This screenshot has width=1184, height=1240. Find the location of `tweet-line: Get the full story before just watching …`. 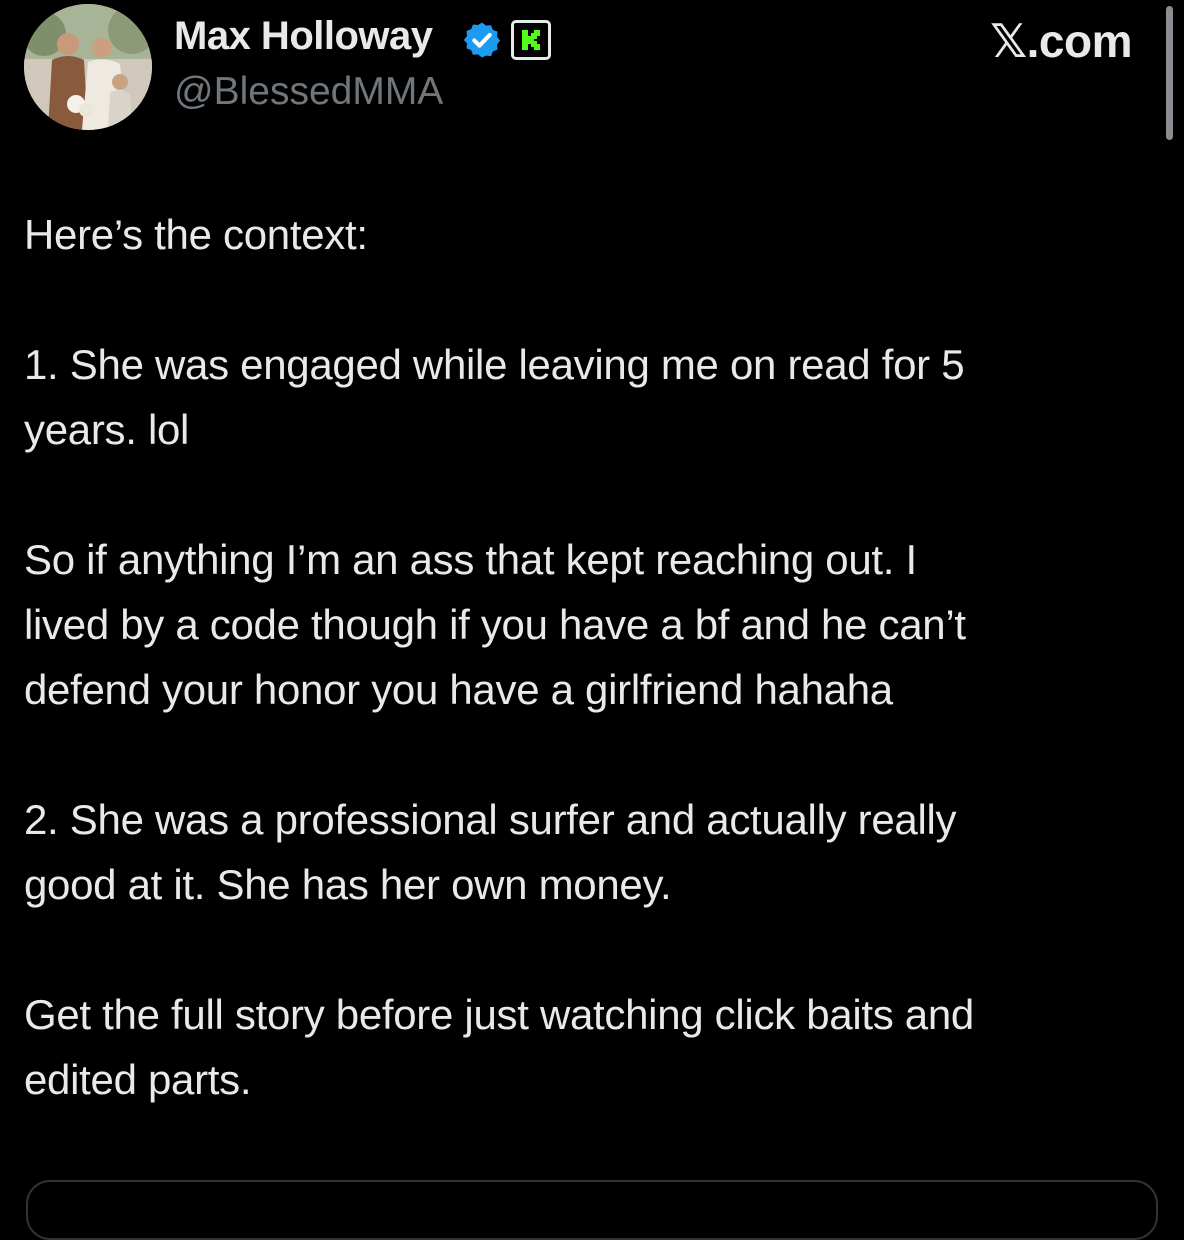

tweet-line: Get the full story before just watching … is located at coordinates (499, 1014).